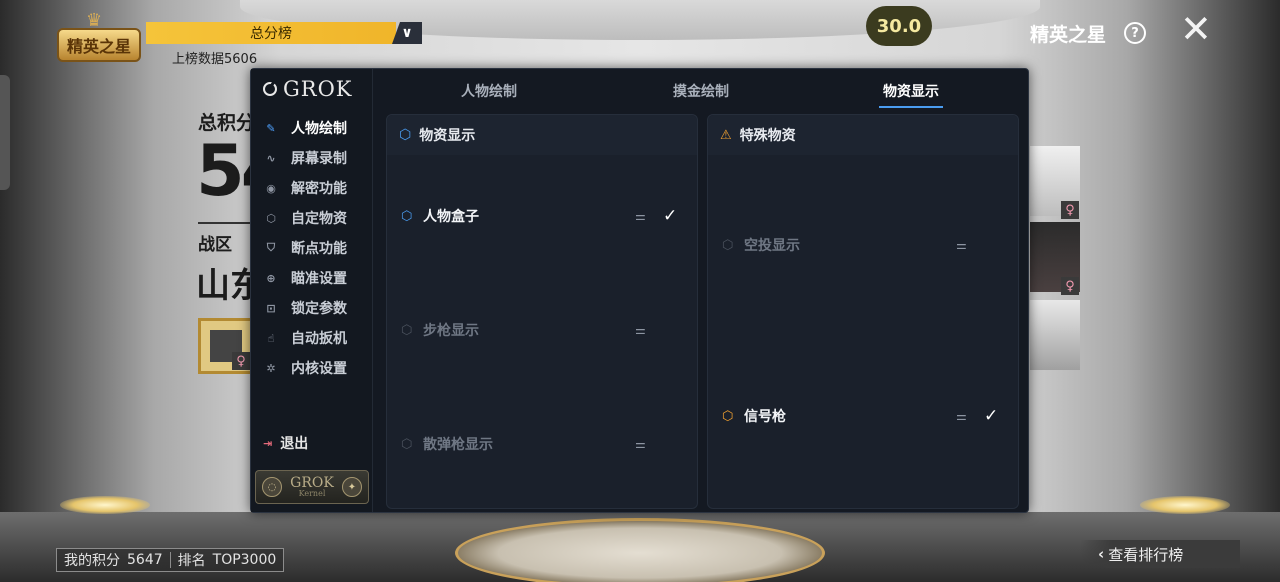 The width and height of the screenshot is (1280, 582). Describe the element at coordinates (1068, 35) in the screenshot. I see `page-title: 精英之星` at that location.